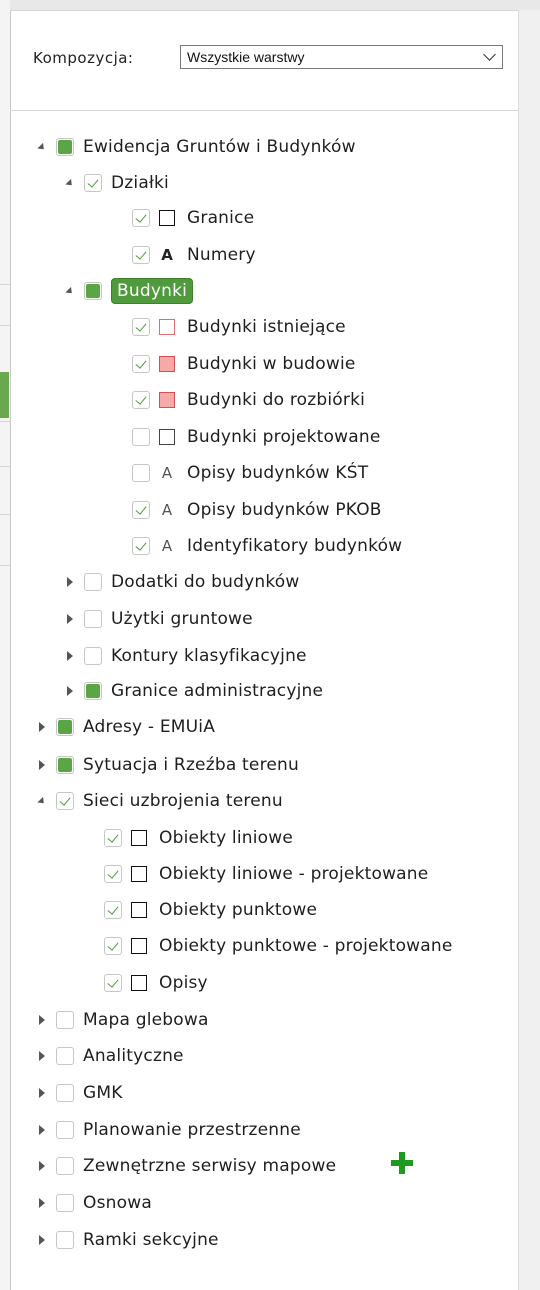 Image resolution: width=540 pixels, height=1290 pixels. What do you see at coordinates (183, 801) in the screenshot?
I see `tree-item-label: Sieci uzbrojenia terenu` at bounding box center [183, 801].